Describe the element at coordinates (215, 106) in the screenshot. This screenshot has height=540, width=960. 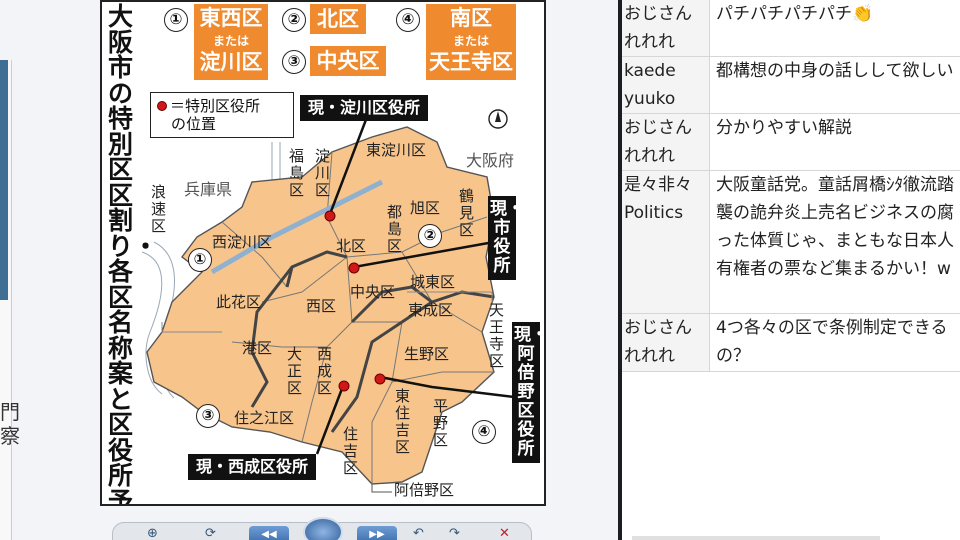
I see `legend-line-1: ＝特別区役所` at that location.